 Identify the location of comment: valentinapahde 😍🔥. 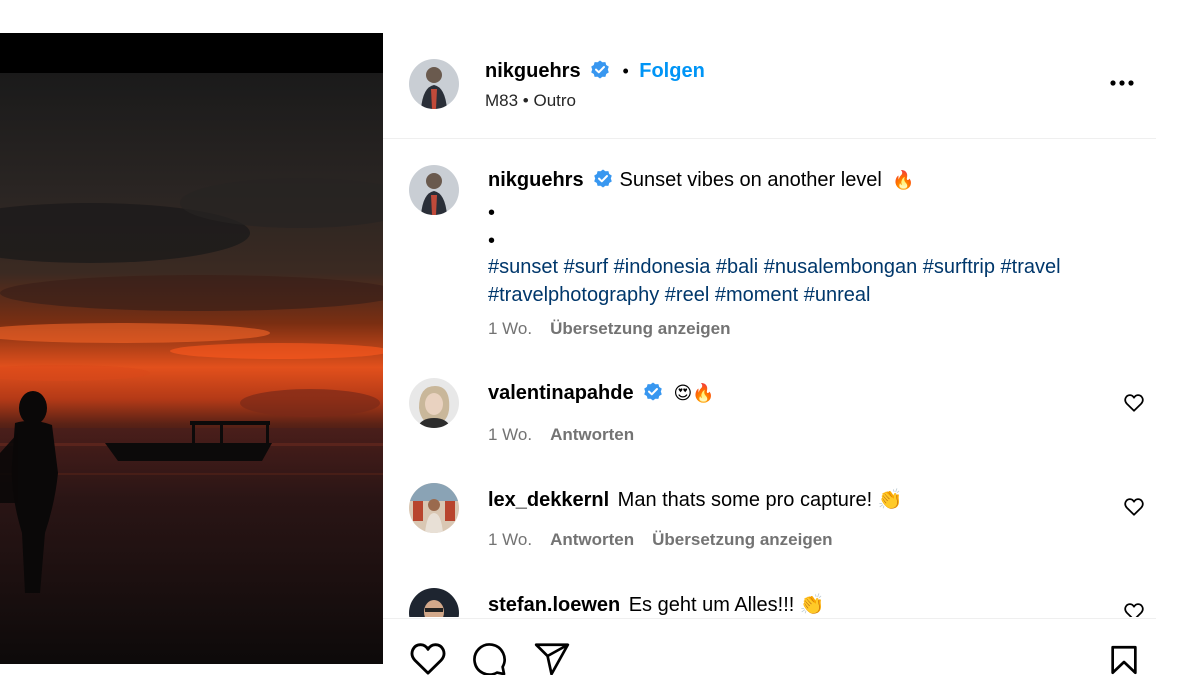
(601, 393).